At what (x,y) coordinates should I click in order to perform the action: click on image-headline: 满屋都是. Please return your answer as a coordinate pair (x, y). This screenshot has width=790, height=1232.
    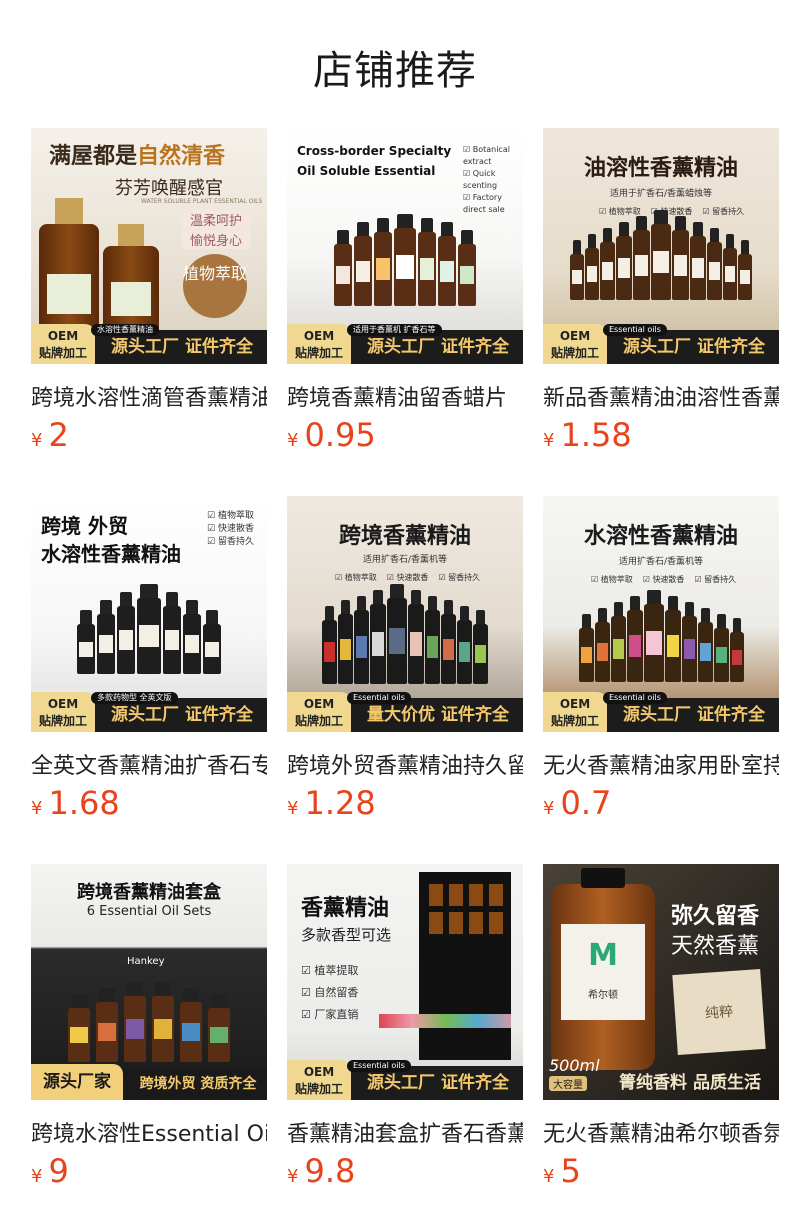
    Looking at the image, I should click on (93, 156).